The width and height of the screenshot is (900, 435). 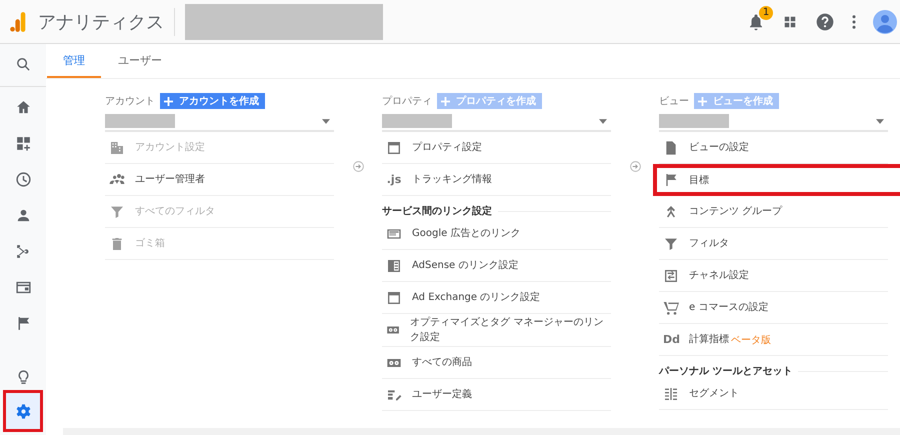 What do you see at coordinates (212, 101) in the screenshot?
I see `create-button: アカウントを作成` at bounding box center [212, 101].